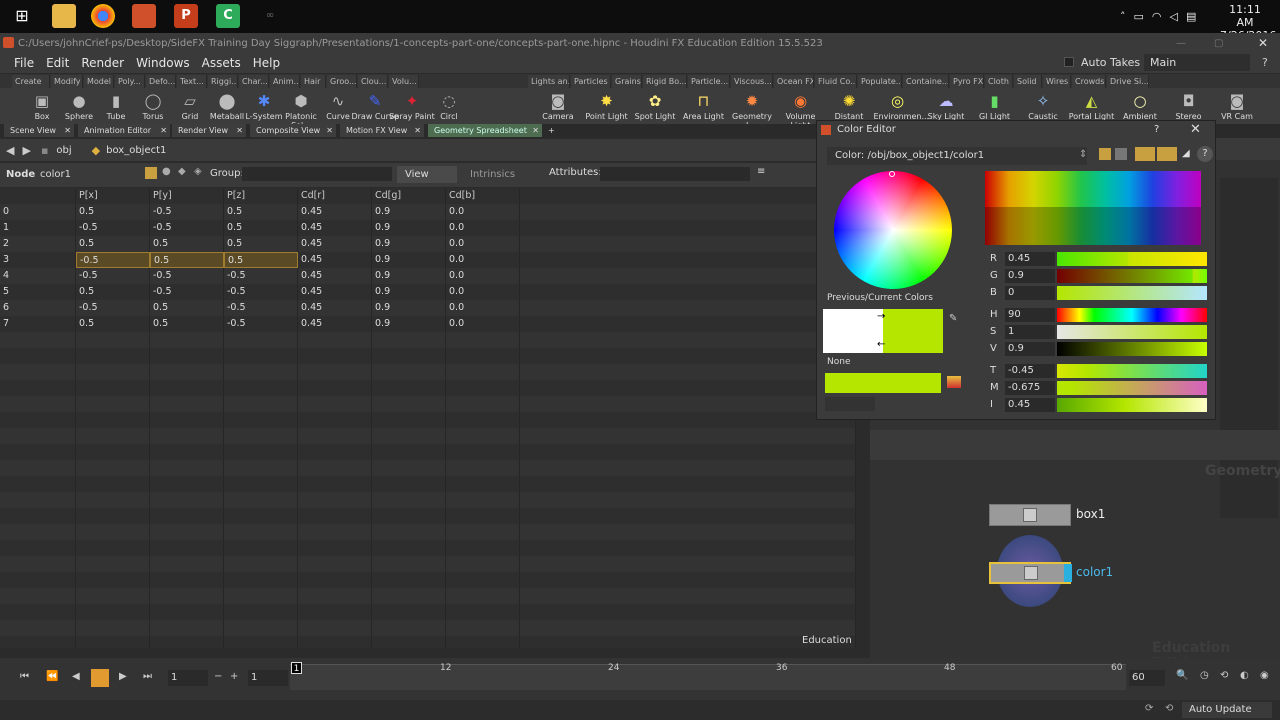 The image size is (1280, 720). Describe the element at coordinates (1149, 708) in the screenshot. I see `update-icon: ⟳` at that location.